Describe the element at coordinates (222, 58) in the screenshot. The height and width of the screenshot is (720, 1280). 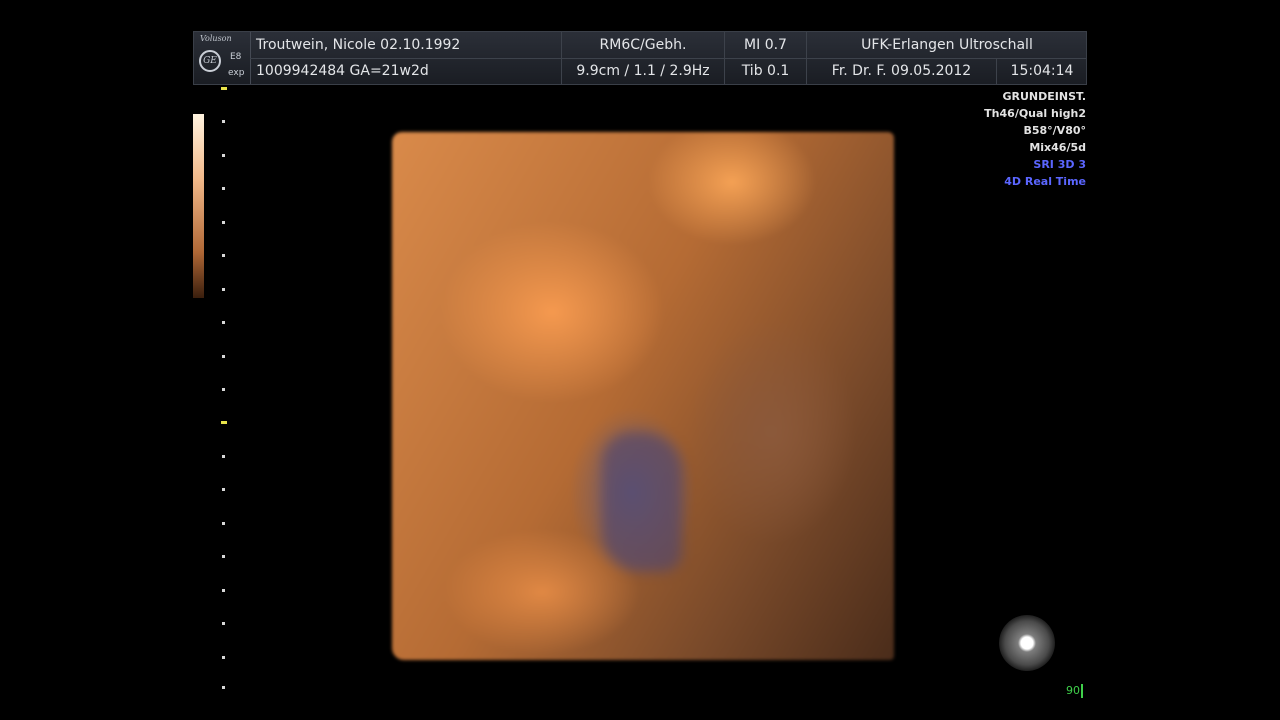
I see `ge-logo: Voluson GE E8 exp` at that location.